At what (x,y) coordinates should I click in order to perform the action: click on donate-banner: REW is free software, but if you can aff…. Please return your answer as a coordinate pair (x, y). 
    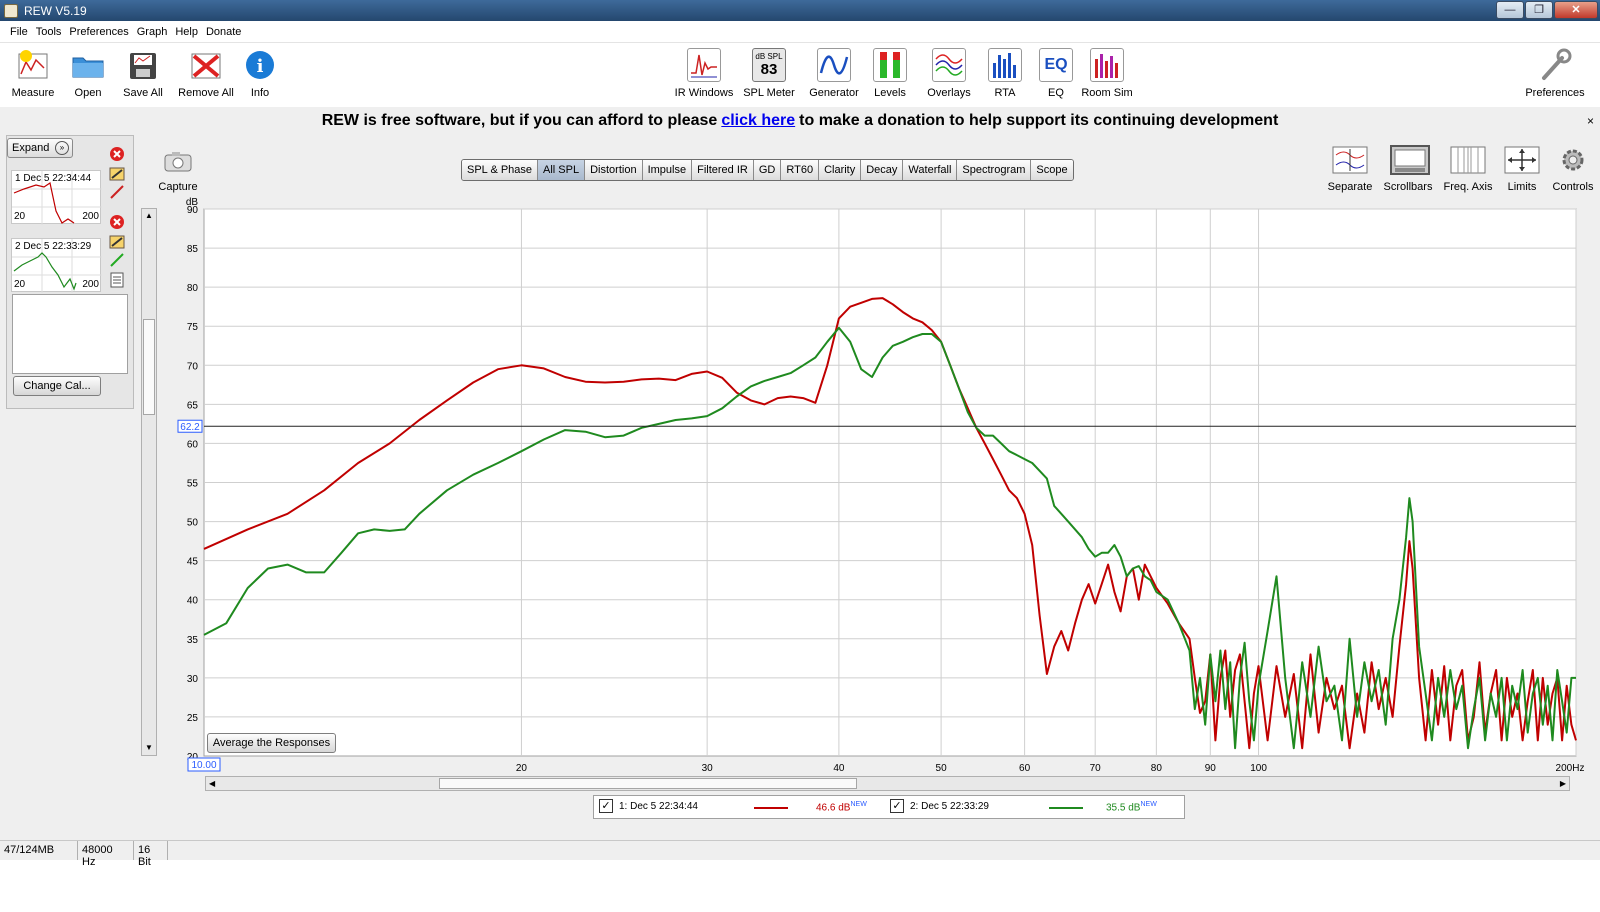
    Looking at the image, I should click on (800, 121).